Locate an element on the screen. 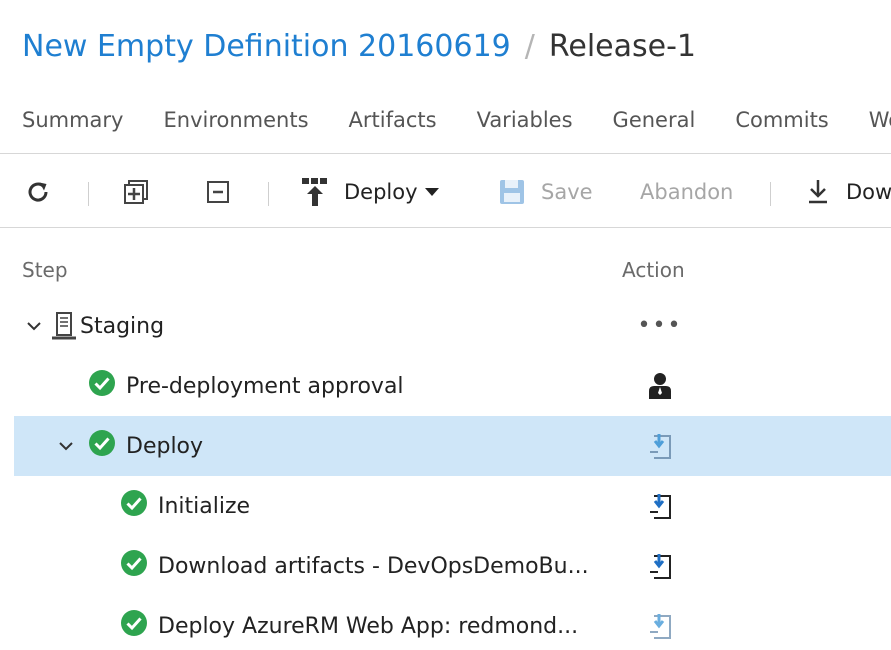 This screenshot has width=891, height=650. tree-row-label: Deploy is located at coordinates (165, 446).